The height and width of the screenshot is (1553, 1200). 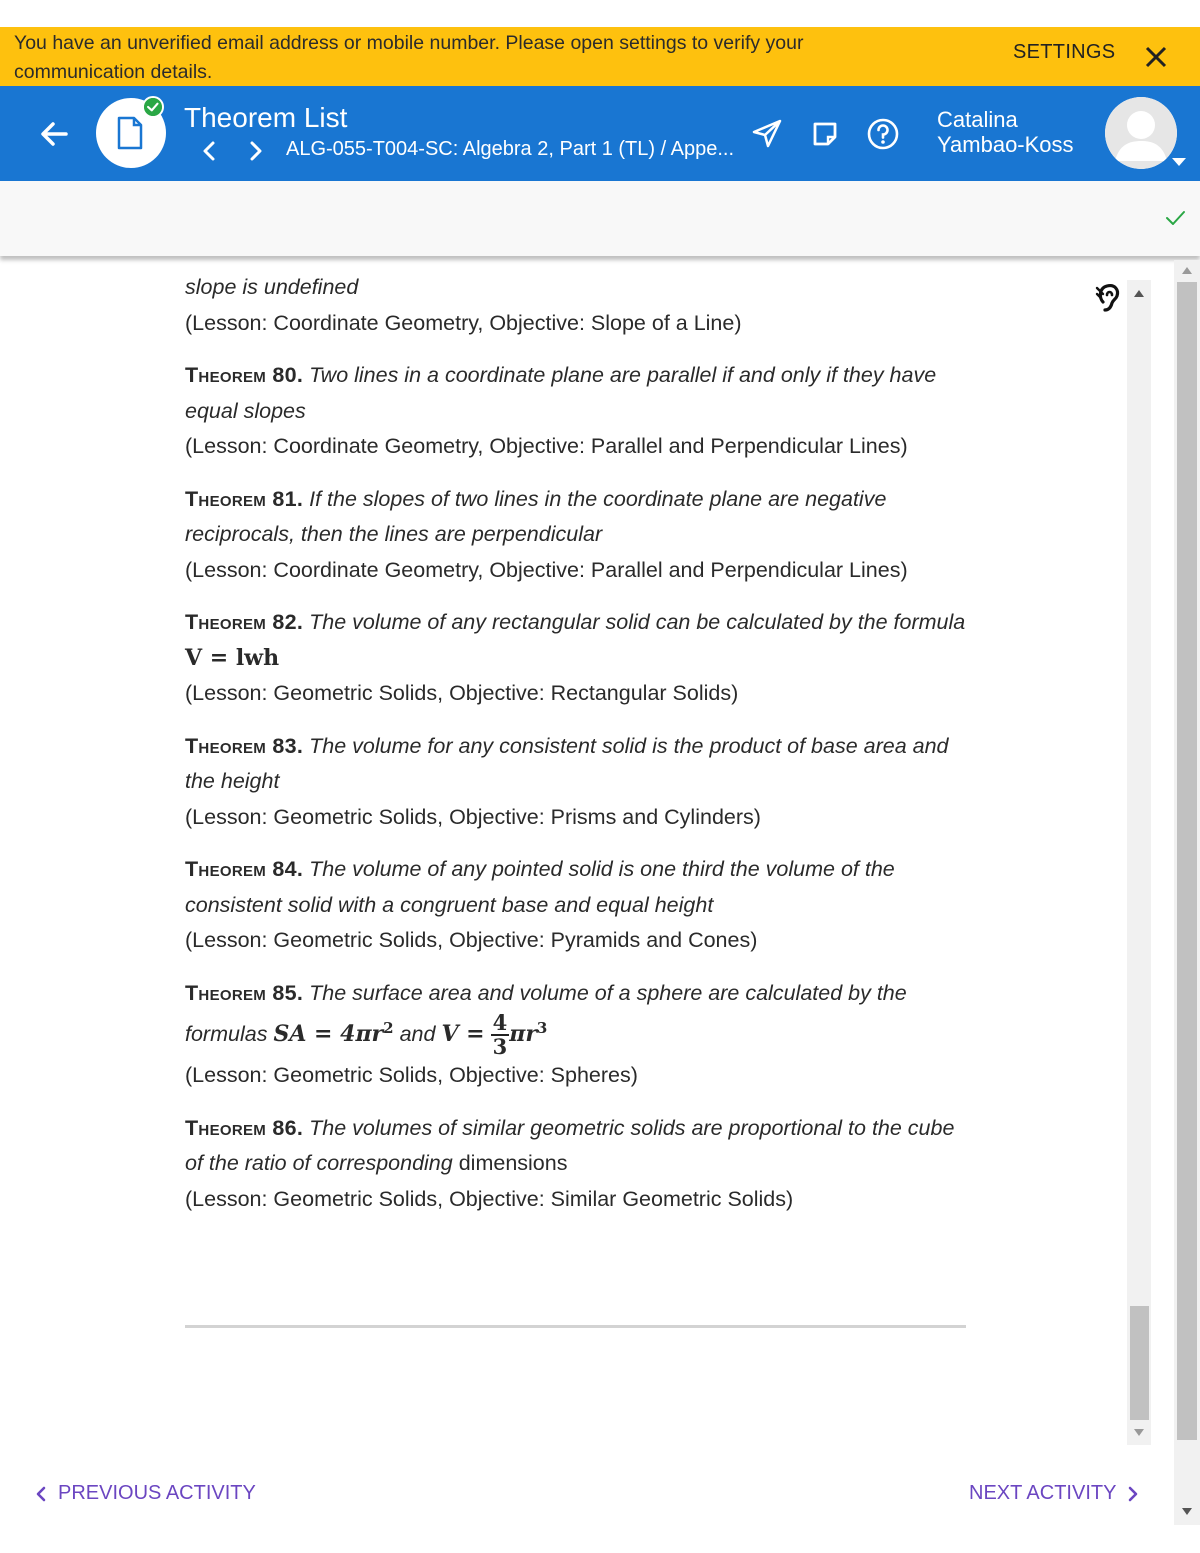 What do you see at coordinates (244, 622) in the screenshot?
I see `theorem-label: Theorem 82.` at bounding box center [244, 622].